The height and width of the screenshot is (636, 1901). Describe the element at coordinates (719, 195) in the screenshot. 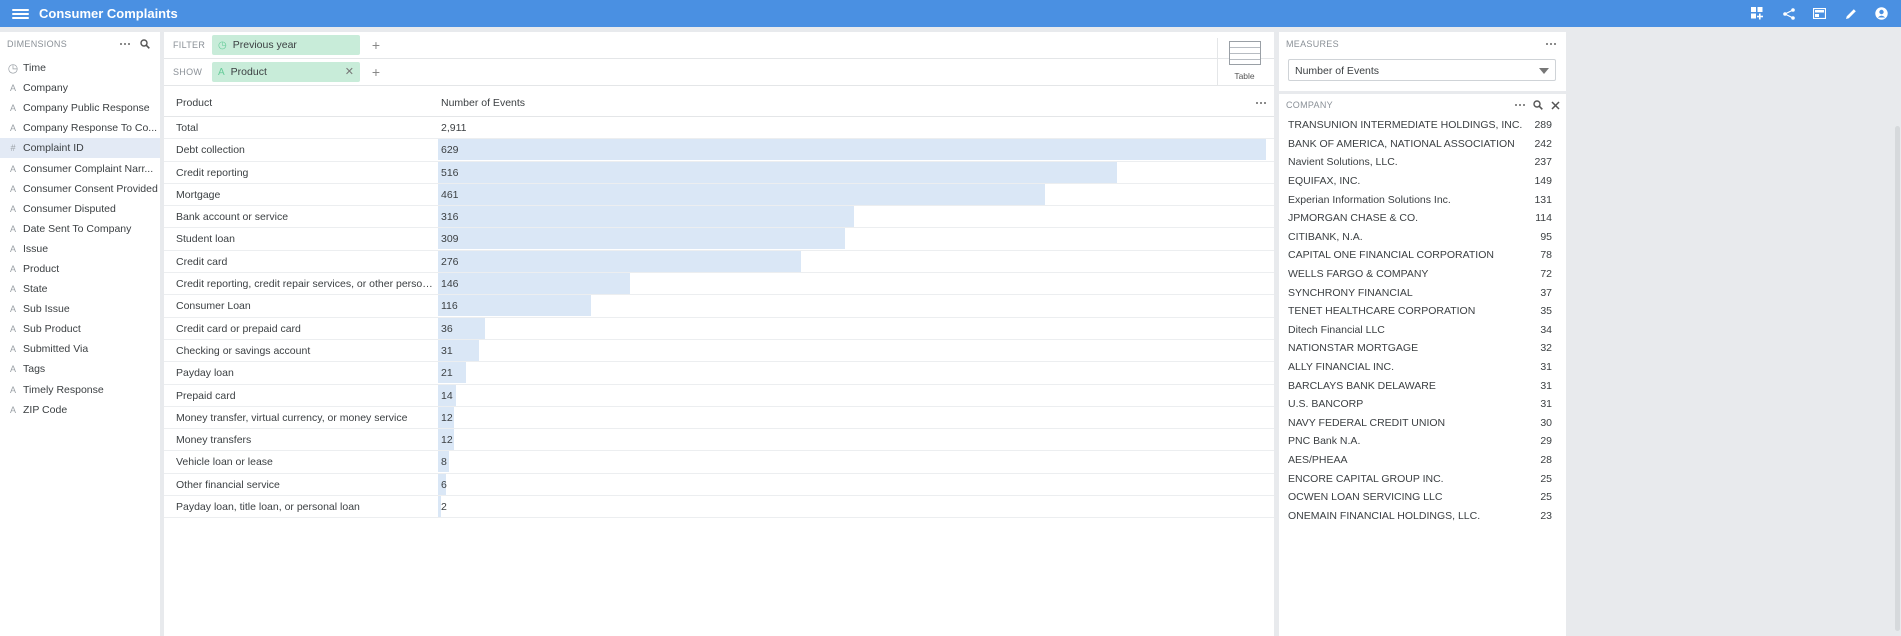

I see `table-row: Mortgage 461` at that location.